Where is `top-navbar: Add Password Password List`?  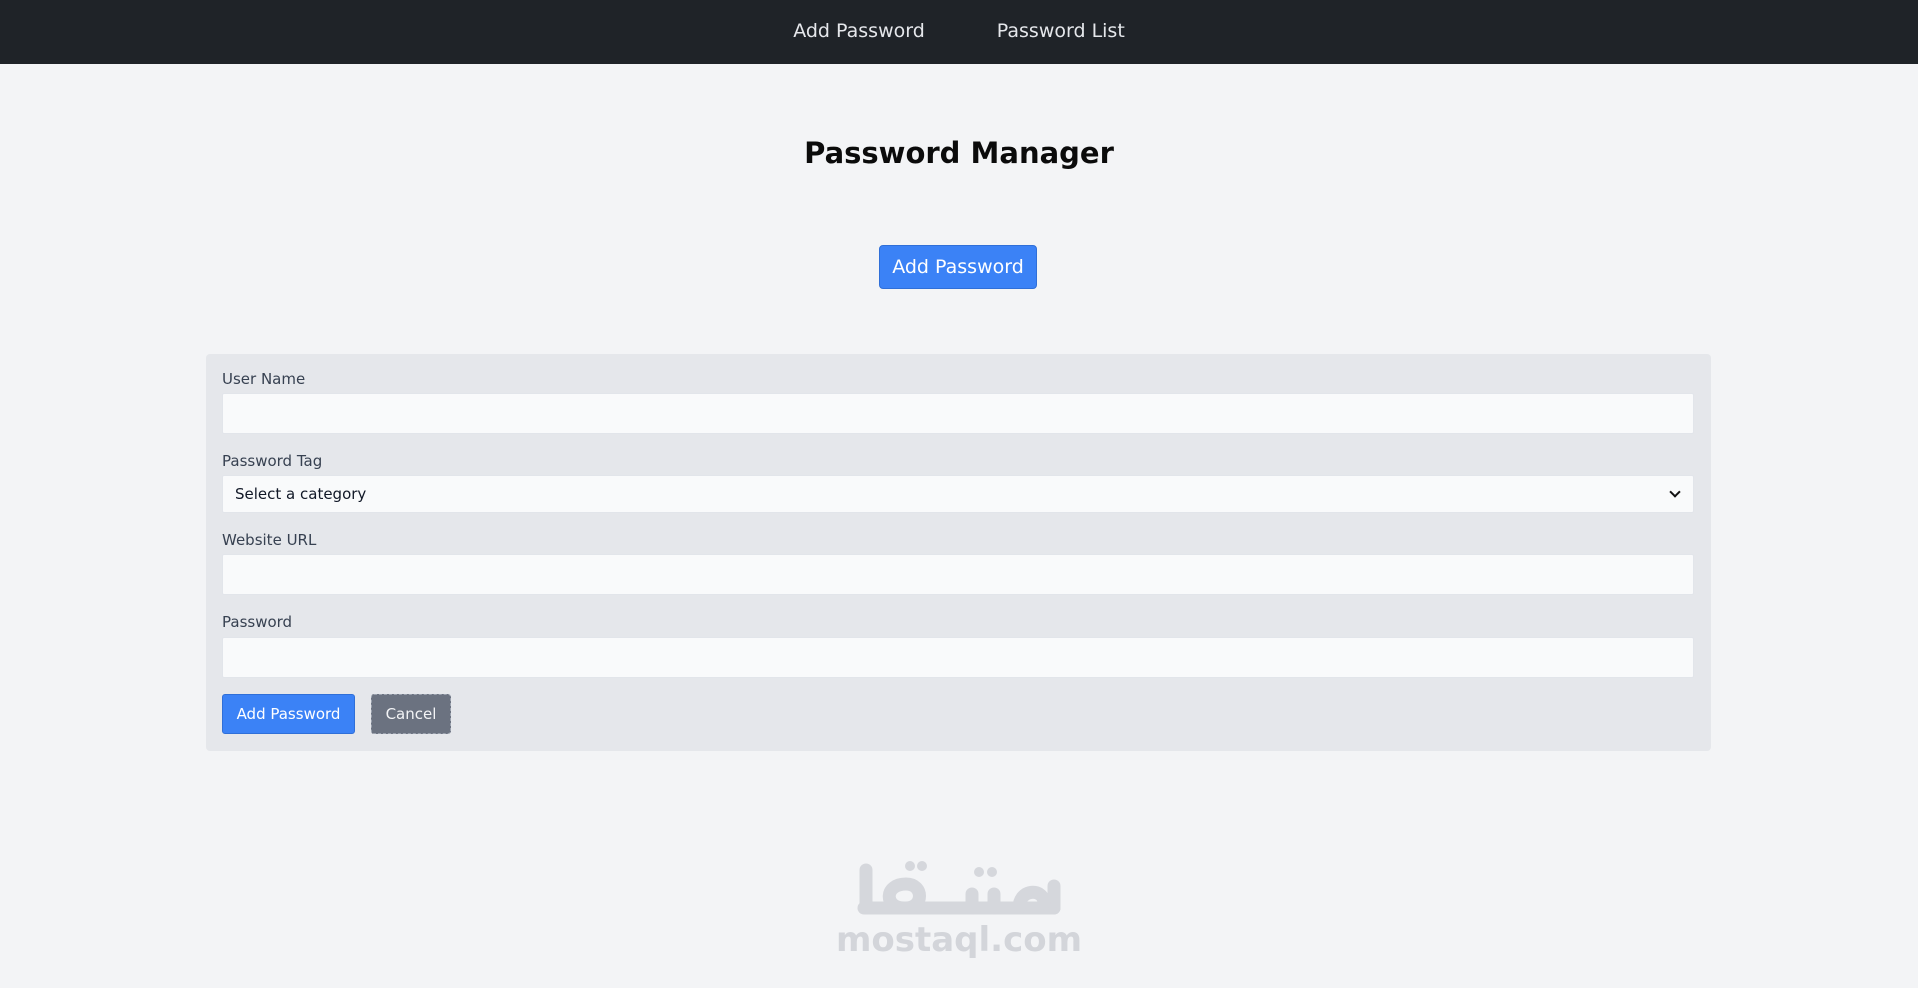
top-navbar: Add Password Password List is located at coordinates (959, 32).